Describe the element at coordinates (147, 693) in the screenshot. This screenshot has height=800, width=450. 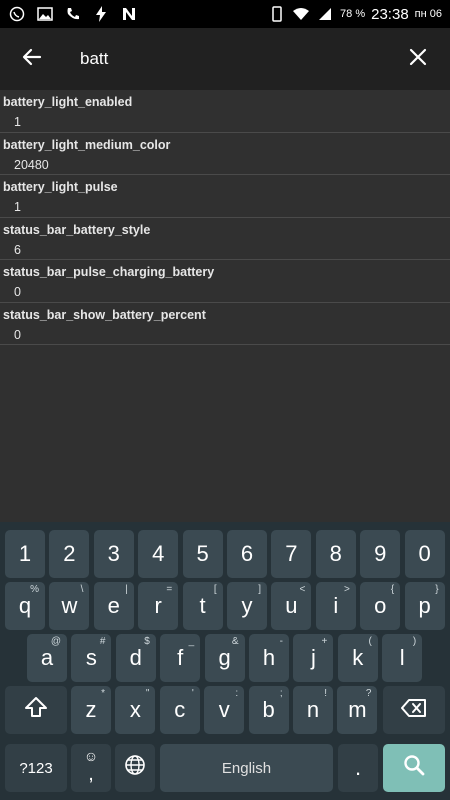
I see `key-x-hint: "` at that location.